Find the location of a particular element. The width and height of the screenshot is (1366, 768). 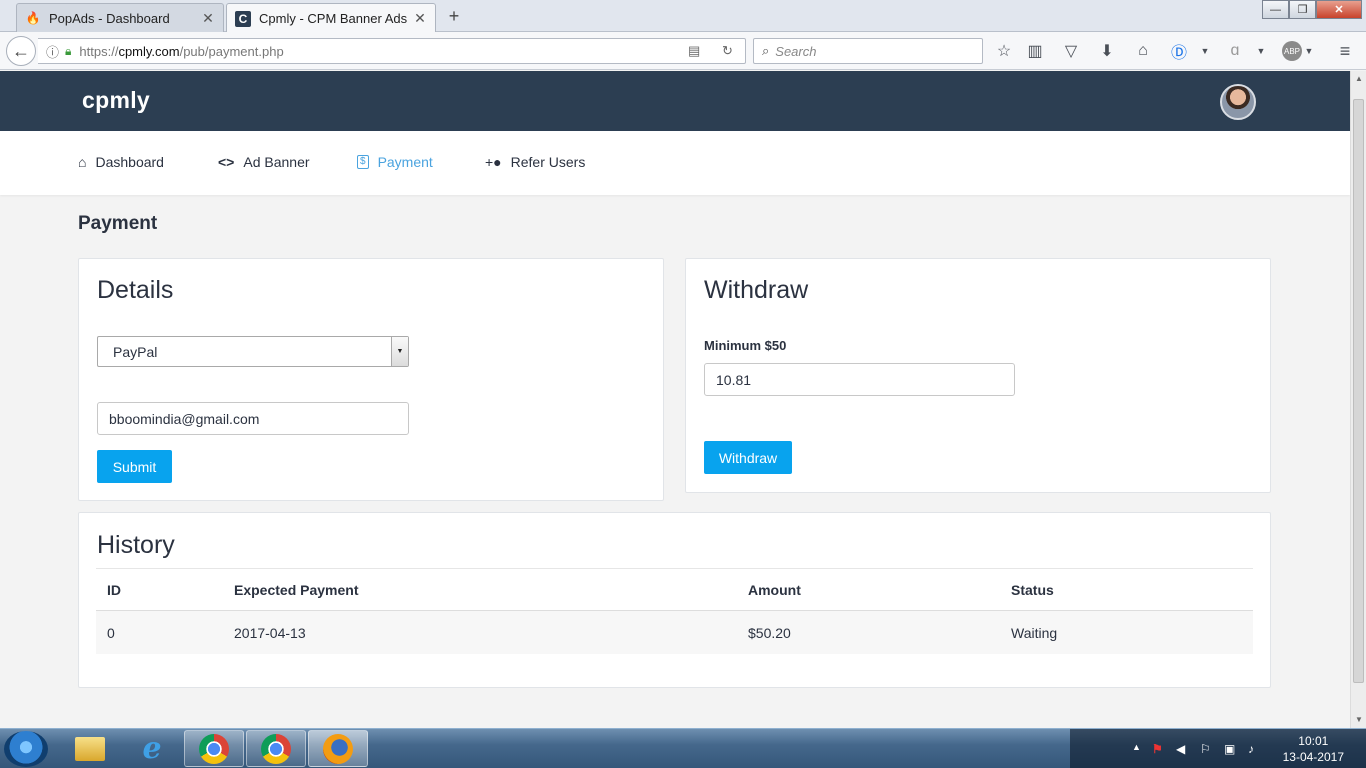

add-user-icon: +● is located at coordinates (493, 162).